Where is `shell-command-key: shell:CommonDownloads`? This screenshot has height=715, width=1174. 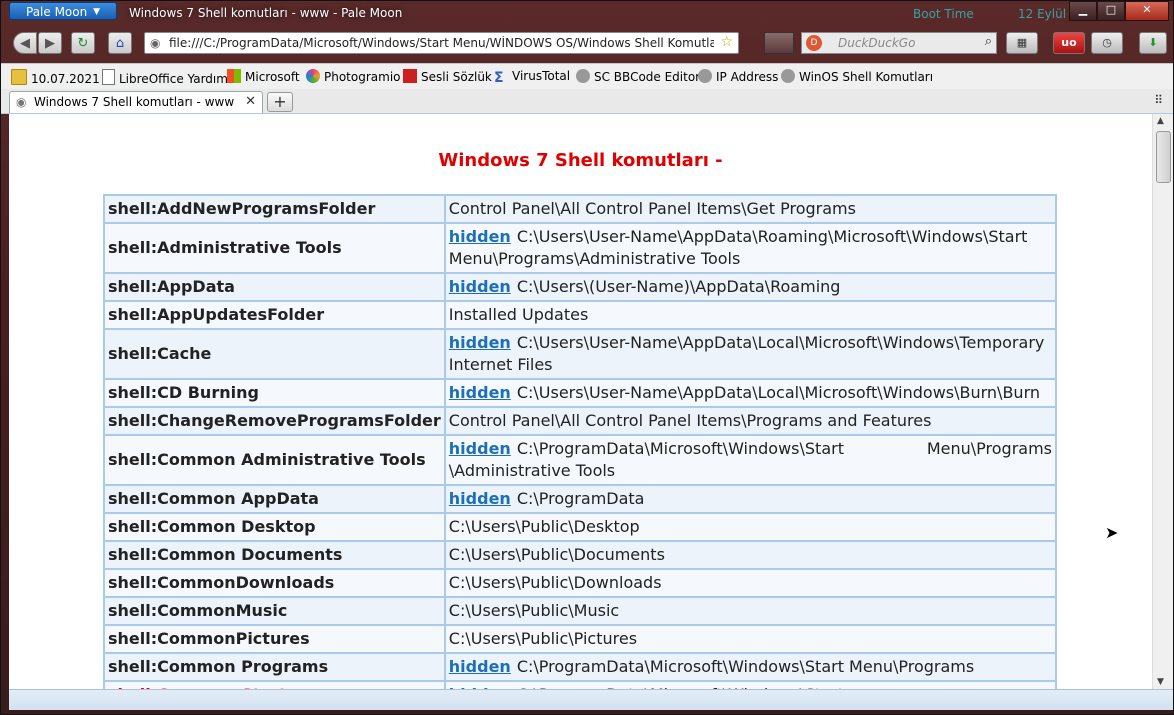 shell-command-key: shell:CommonDownloads is located at coordinates (274, 583).